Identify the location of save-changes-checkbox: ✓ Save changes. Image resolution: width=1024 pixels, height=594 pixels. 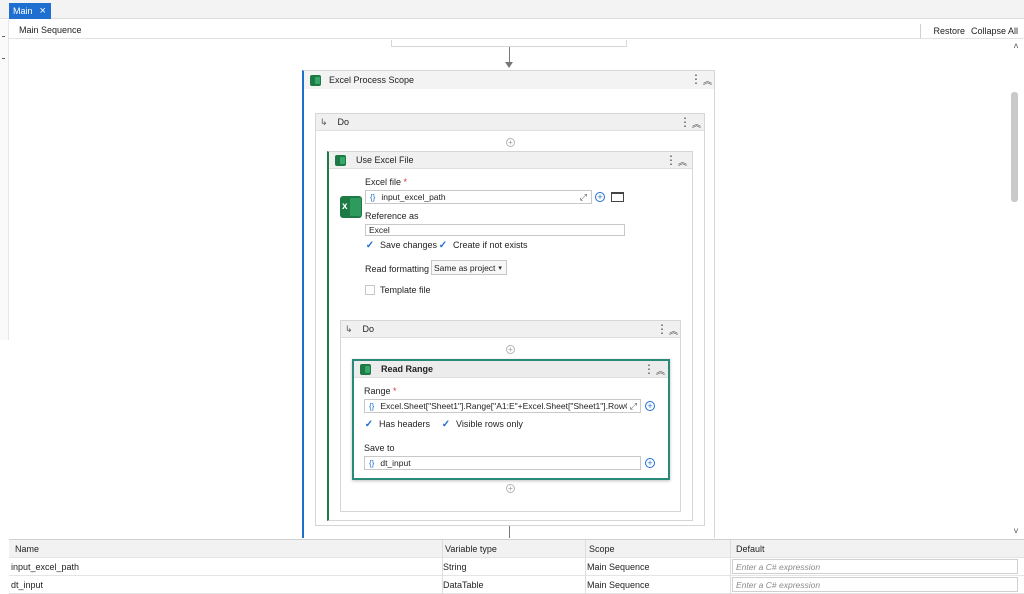
(401, 245).